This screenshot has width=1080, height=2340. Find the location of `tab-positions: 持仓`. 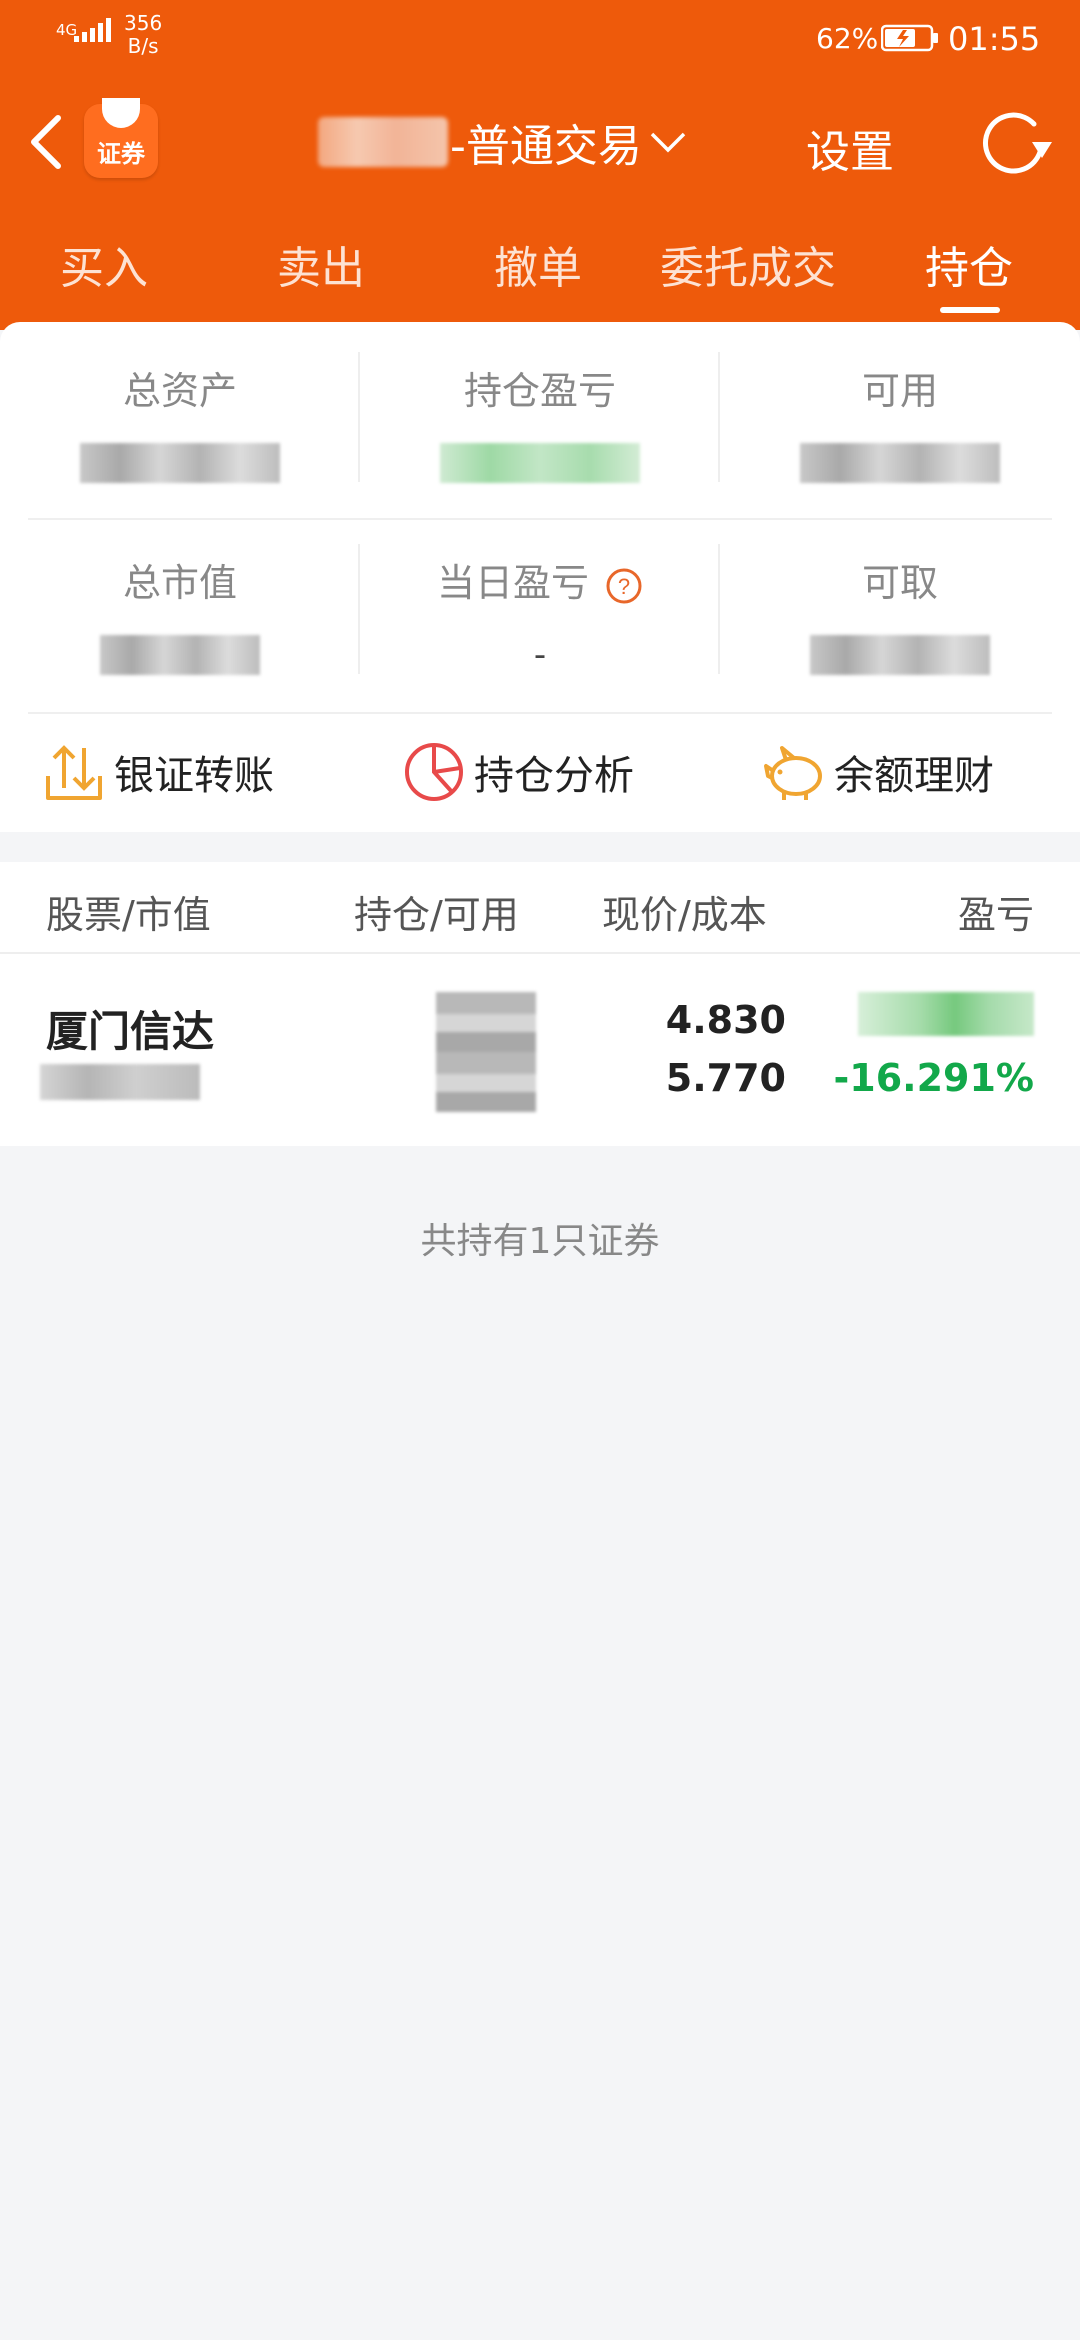

tab-positions: 持仓 is located at coordinates (969, 264).